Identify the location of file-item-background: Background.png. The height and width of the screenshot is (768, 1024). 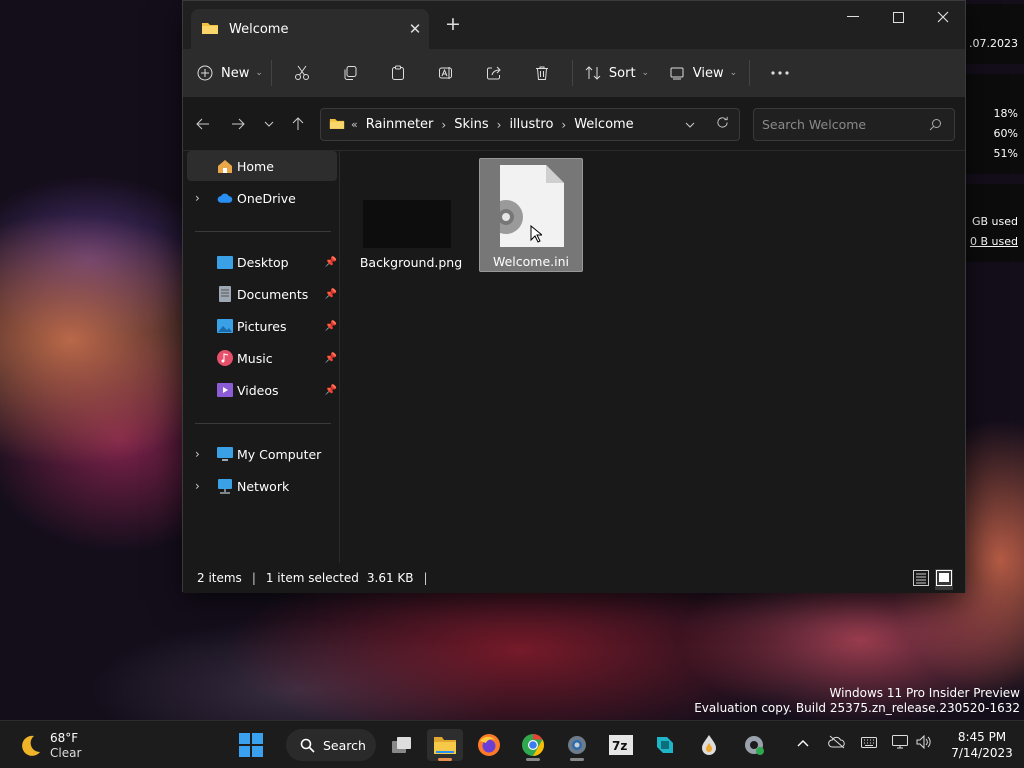
(411, 215).